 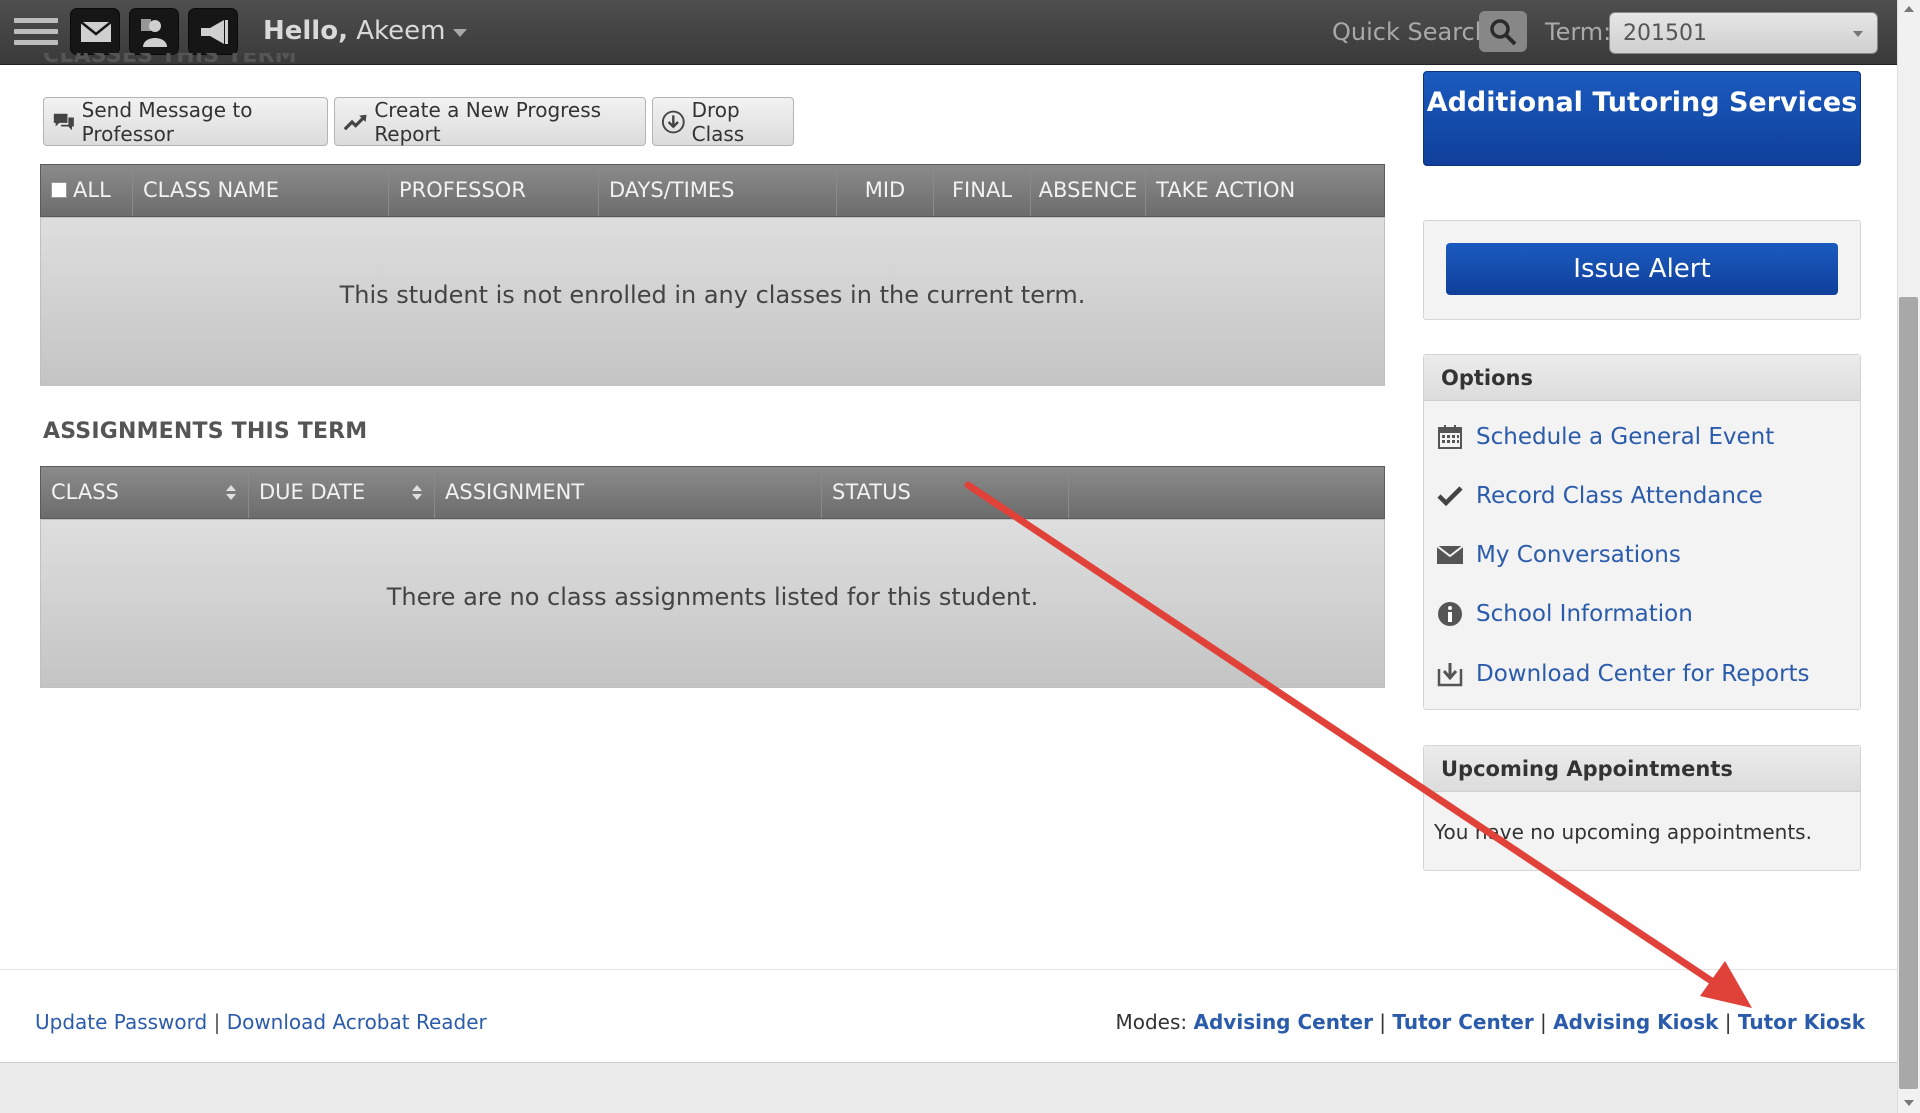 What do you see at coordinates (85, 492) in the screenshot?
I see `column-class-label: CLASS` at bounding box center [85, 492].